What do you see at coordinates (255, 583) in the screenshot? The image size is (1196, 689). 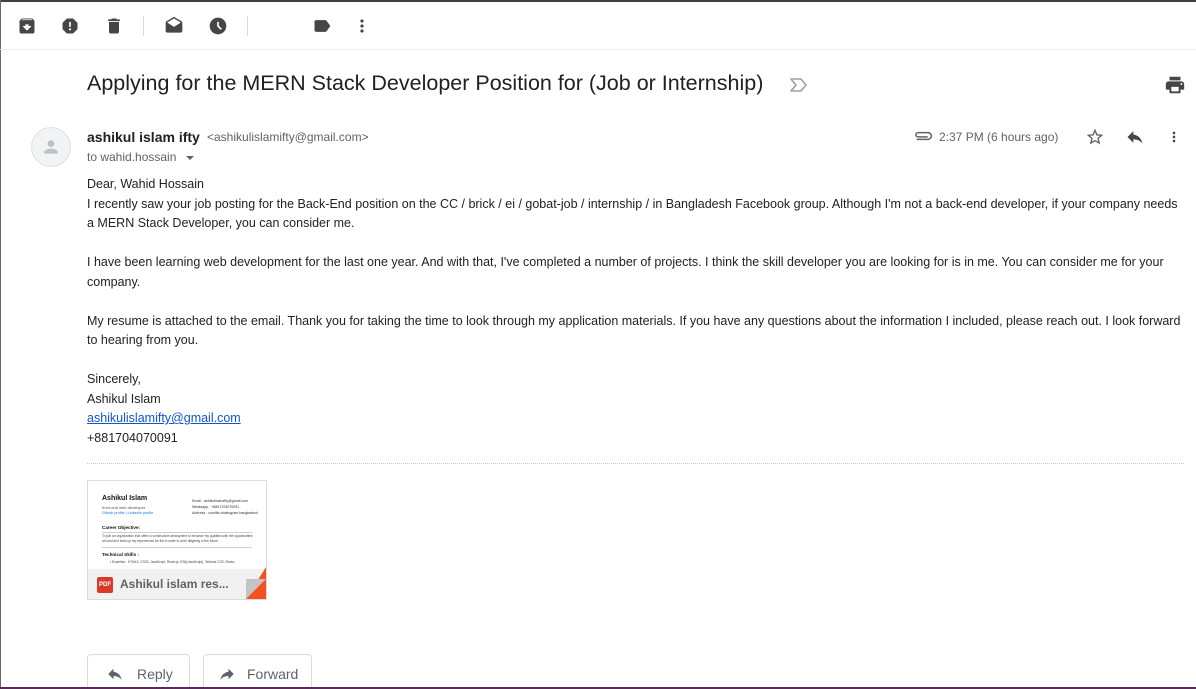 I see `page-fold-icon` at bounding box center [255, 583].